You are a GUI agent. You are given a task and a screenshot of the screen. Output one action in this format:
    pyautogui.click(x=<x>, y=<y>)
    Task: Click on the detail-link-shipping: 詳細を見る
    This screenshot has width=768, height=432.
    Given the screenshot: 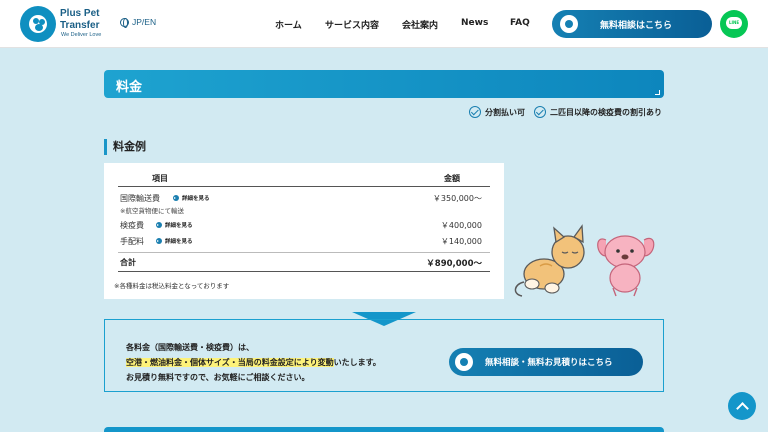 What is the action you would take?
    pyautogui.click(x=191, y=198)
    